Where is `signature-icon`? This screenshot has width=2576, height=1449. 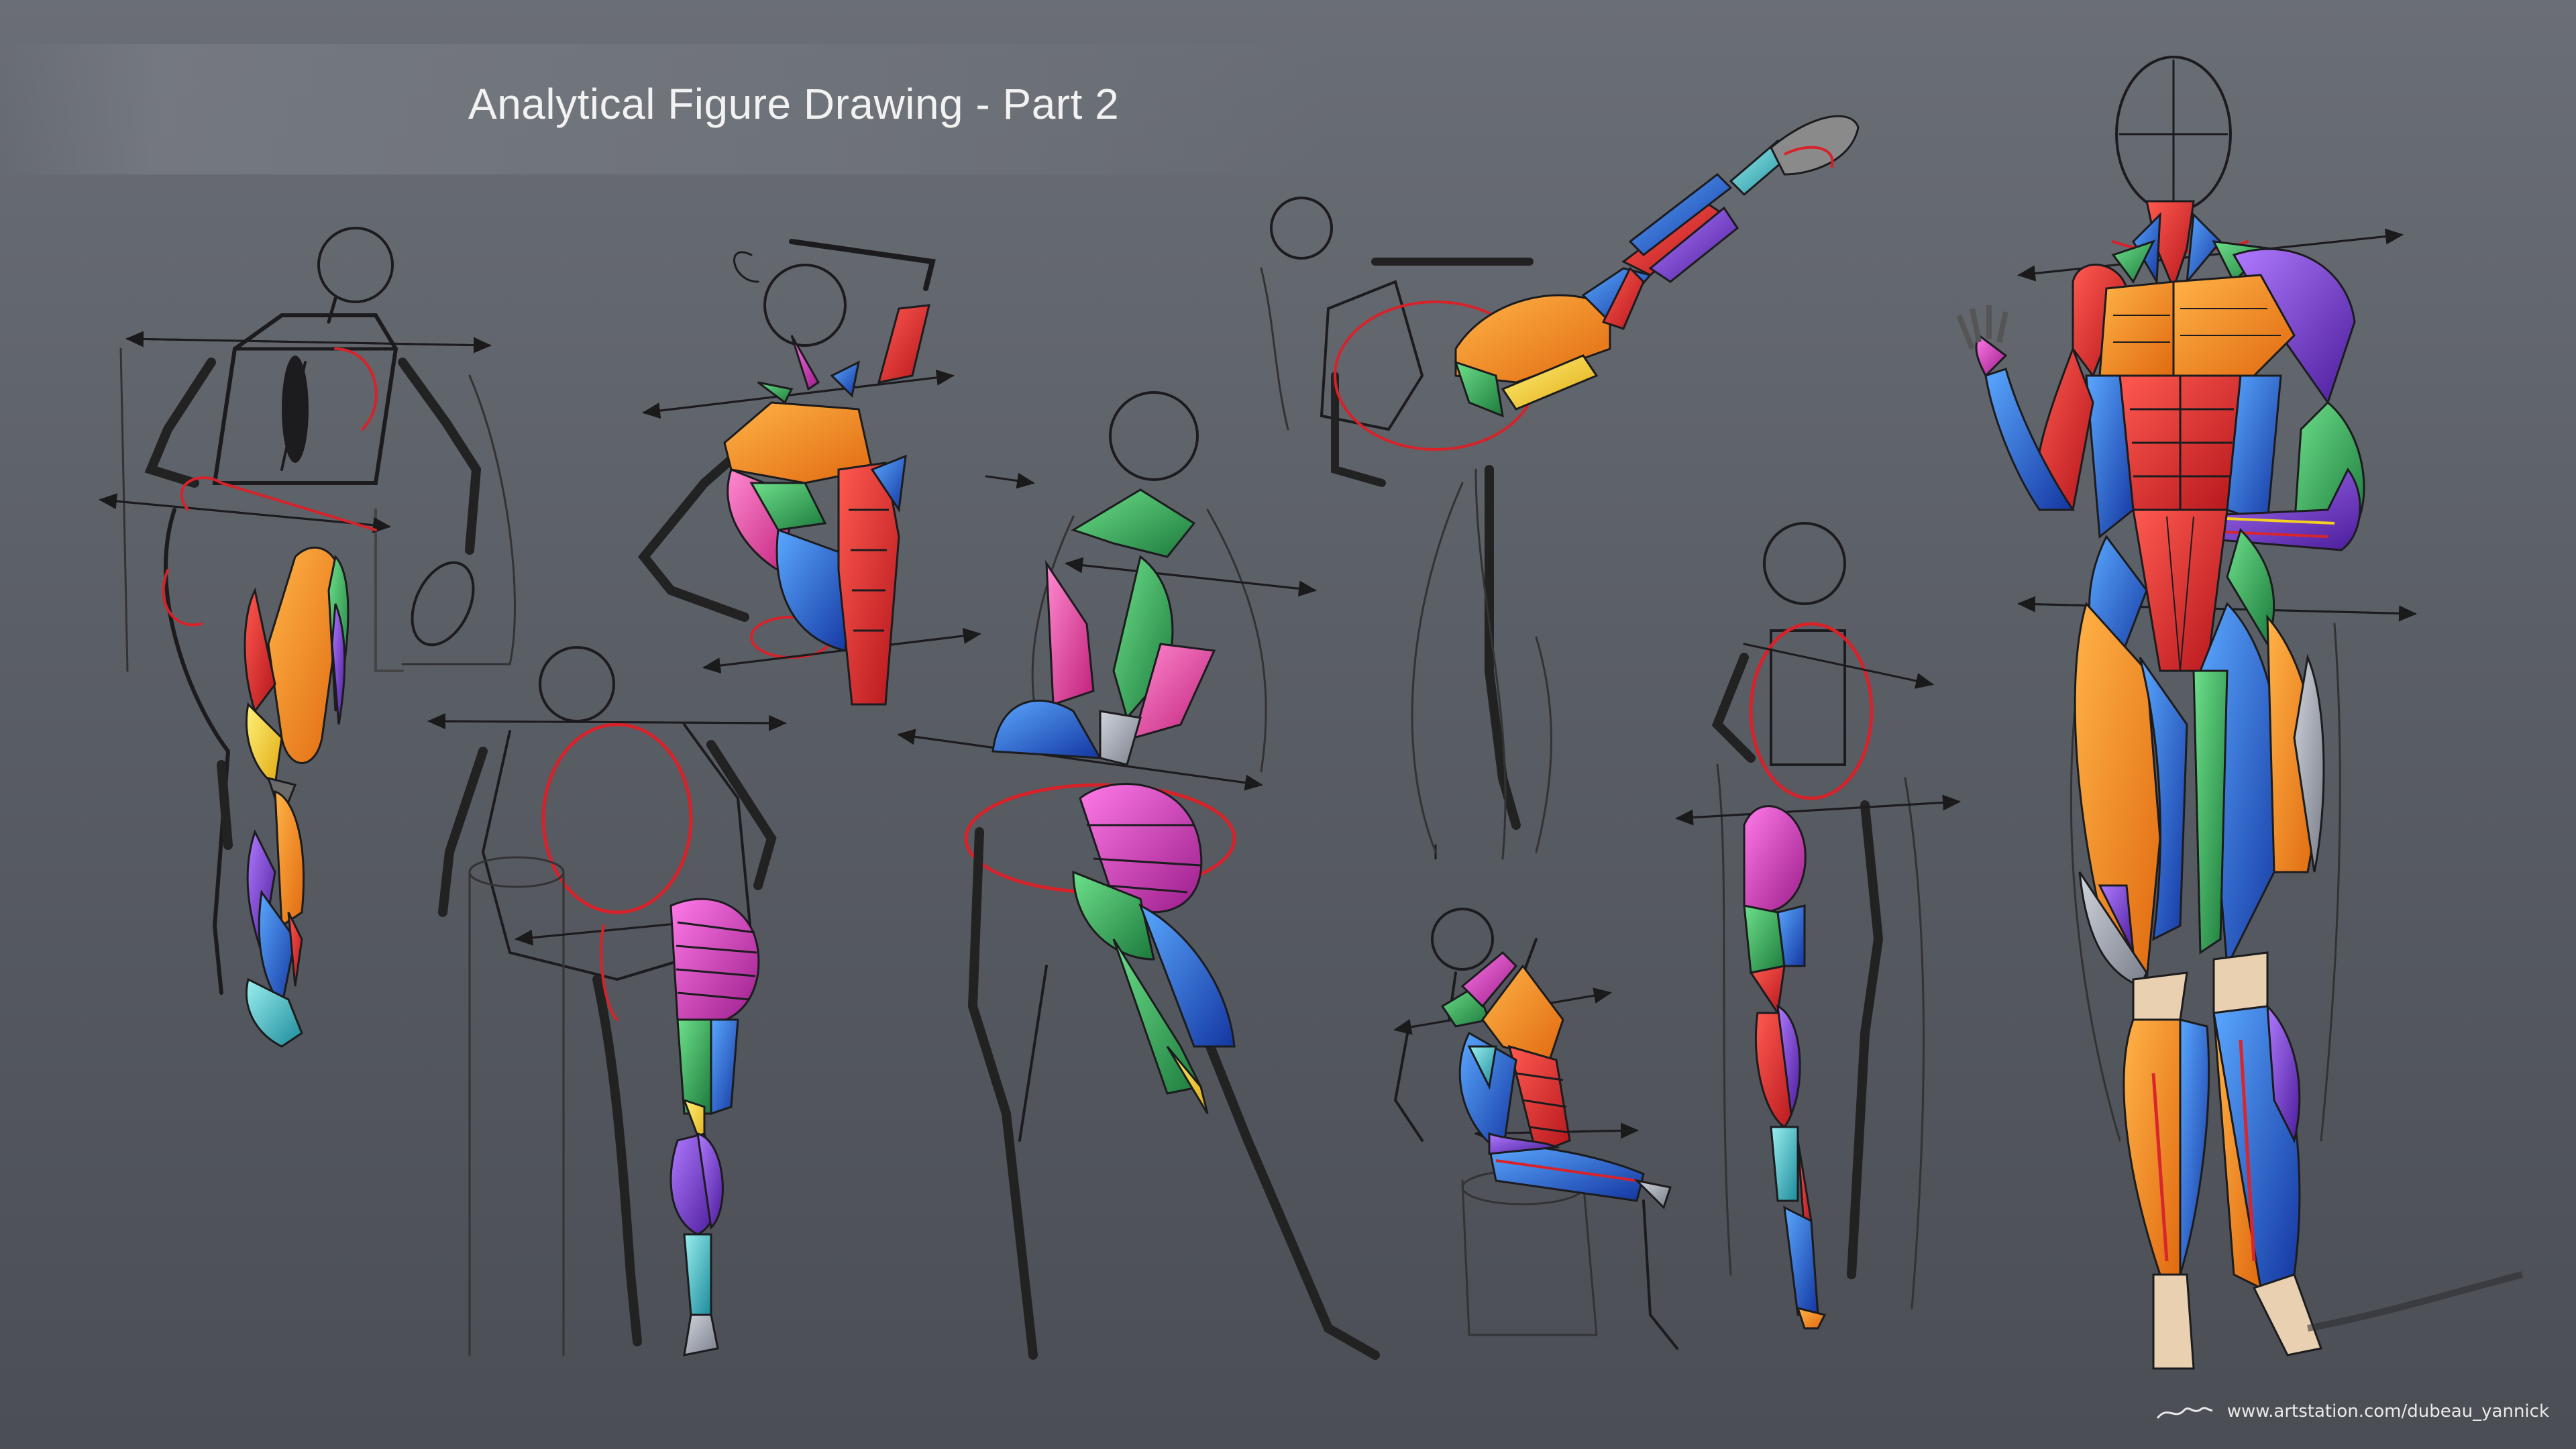
signature-icon is located at coordinates (2184, 1413).